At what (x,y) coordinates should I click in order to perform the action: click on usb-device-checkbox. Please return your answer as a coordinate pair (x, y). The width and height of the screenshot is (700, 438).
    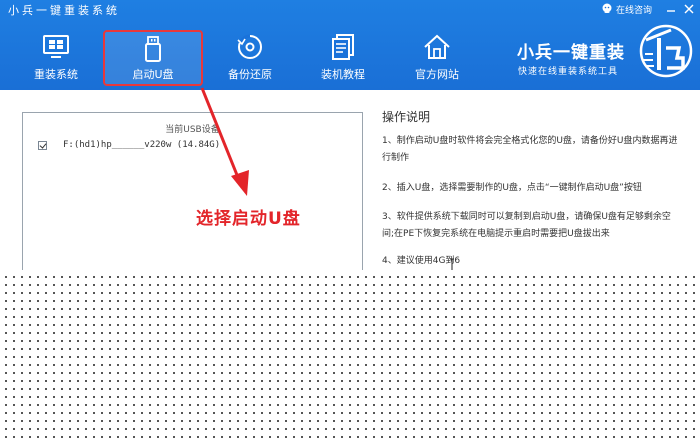
    Looking at the image, I should click on (42, 145).